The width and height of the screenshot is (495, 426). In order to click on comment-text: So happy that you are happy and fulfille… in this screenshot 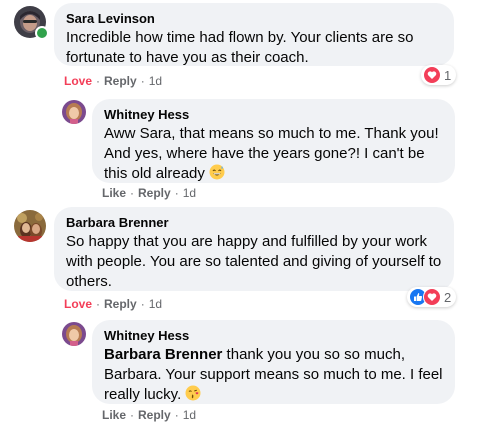, I will do `click(254, 261)`.